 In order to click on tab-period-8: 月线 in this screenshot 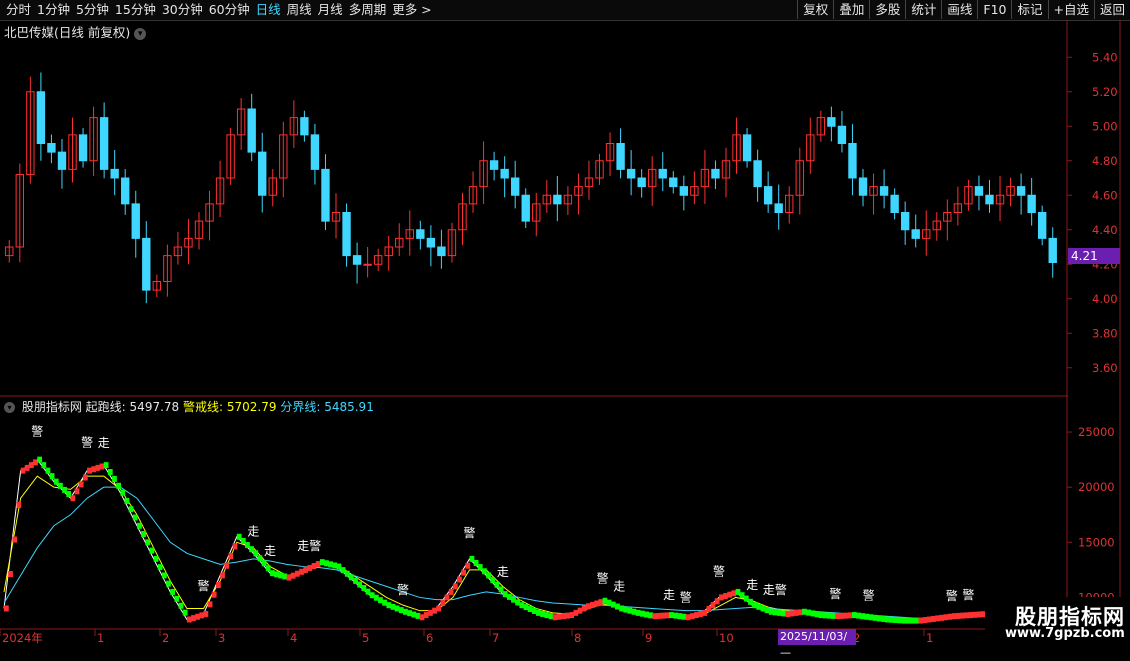, I will do `click(333, 10)`.